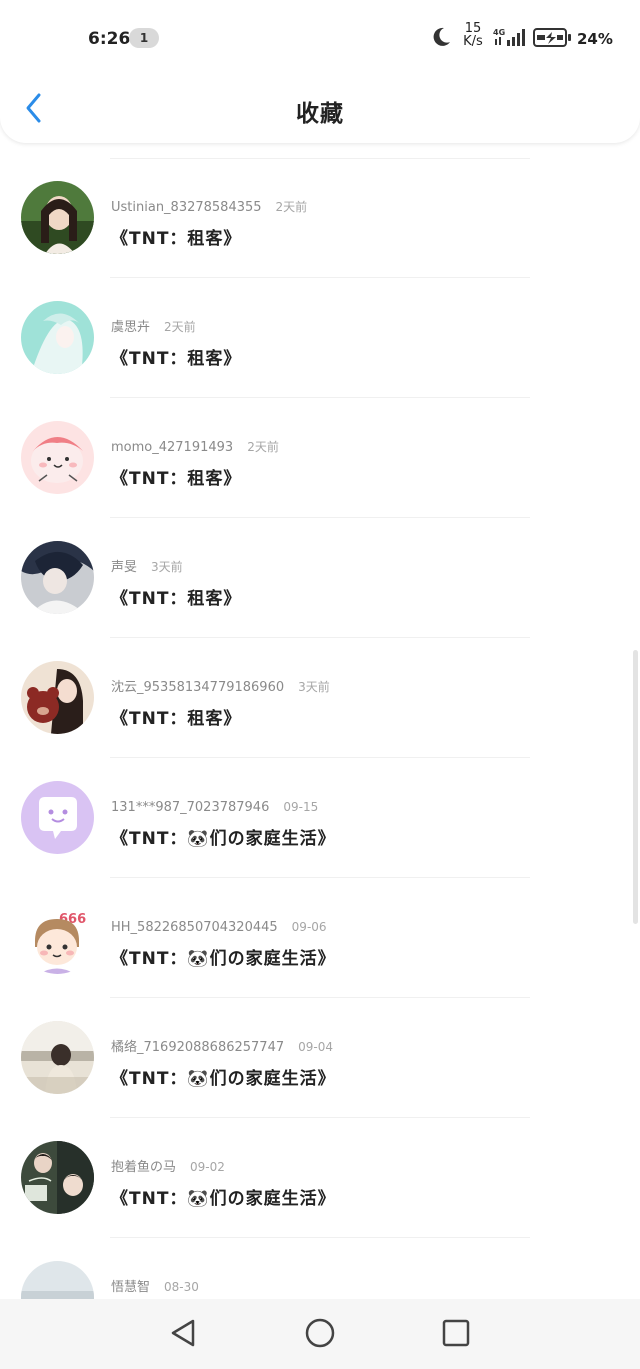  Describe the element at coordinates (320, 1170) in the screenshot. I see `list-item: 抱着鱼の马 09-02 《TNT：🐼们の家庭生活》` at that location.